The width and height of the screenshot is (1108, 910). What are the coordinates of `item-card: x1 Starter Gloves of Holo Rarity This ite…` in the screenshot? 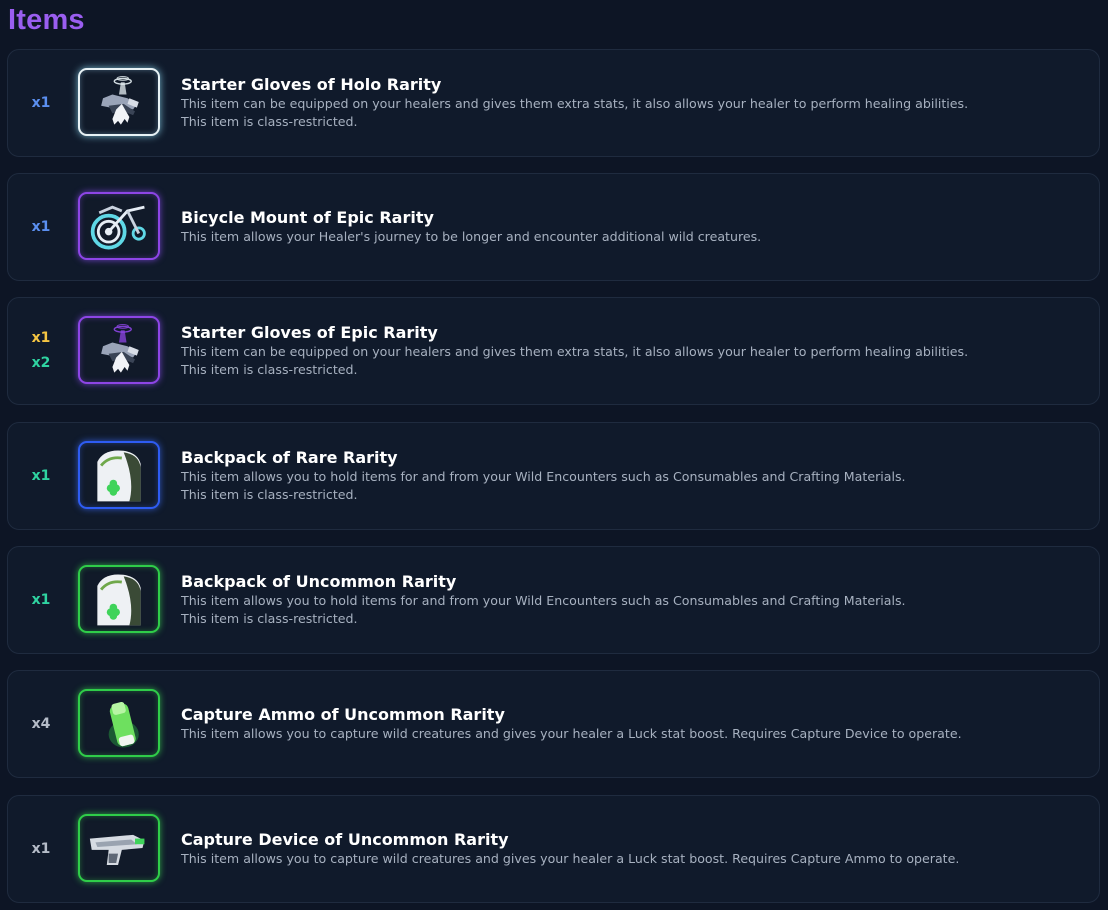 It's located at (553, 103).